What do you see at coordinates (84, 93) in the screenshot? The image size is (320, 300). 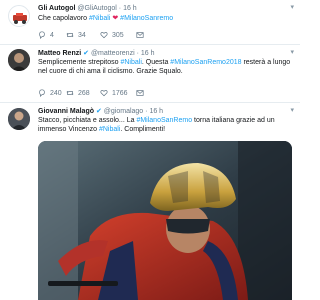 I see `retweet-count: 268` at bounding box center [84, 93].